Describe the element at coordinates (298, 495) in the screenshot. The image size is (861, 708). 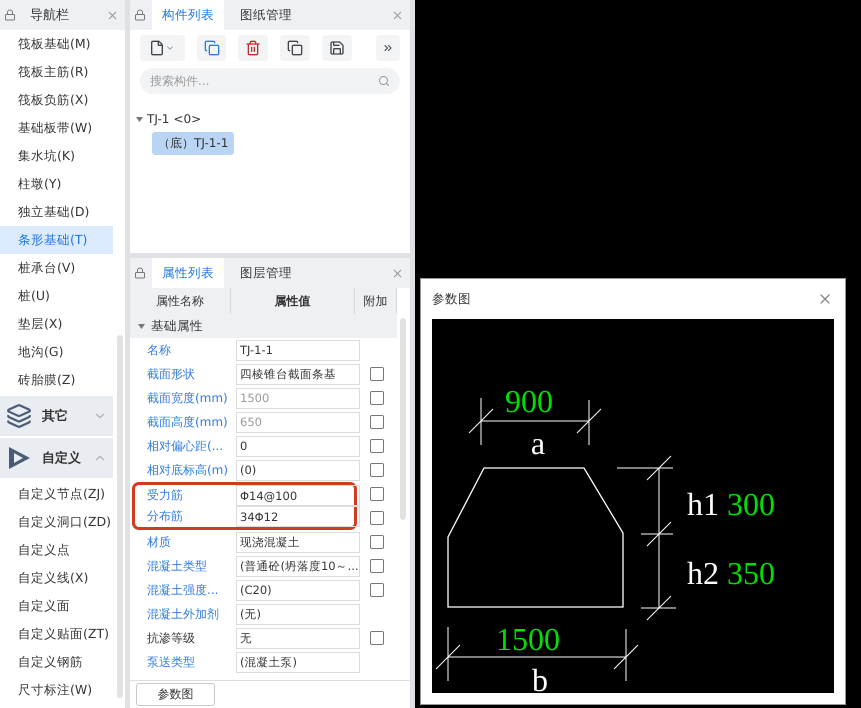
I see `property-value-field: Φ14@100` at that location.